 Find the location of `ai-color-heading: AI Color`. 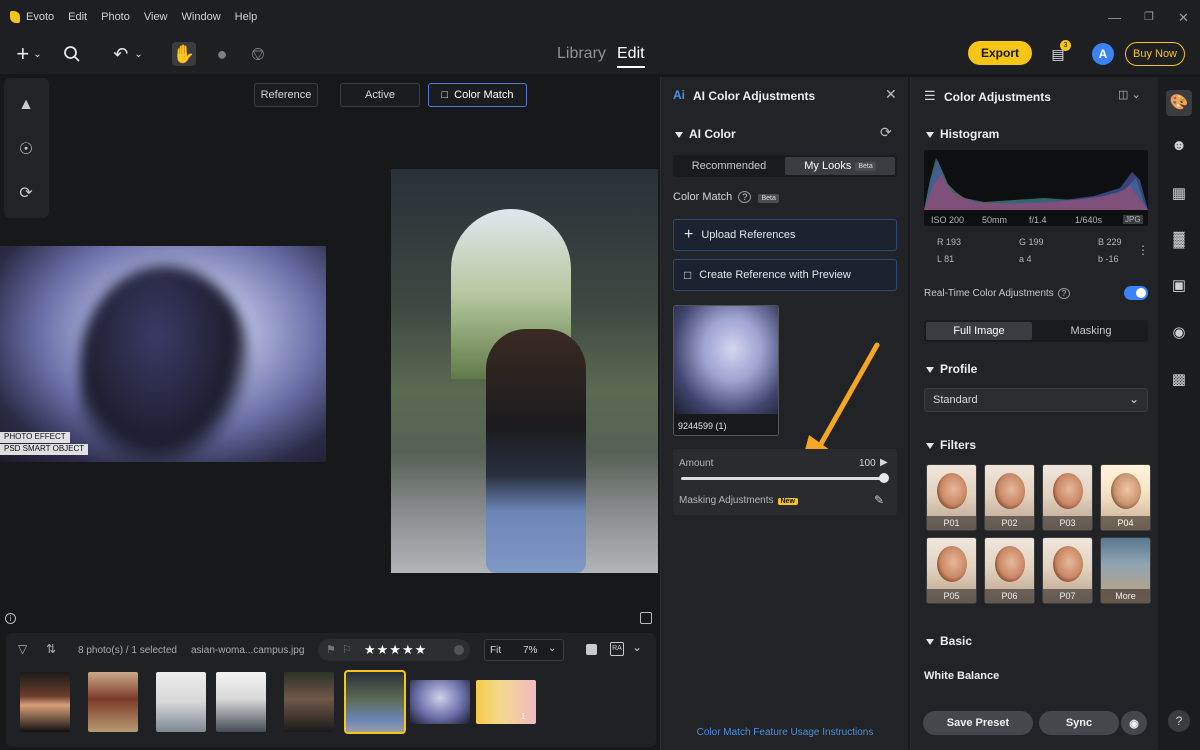

ai-color-heading: AI Color is located at coordinates (705, 134).